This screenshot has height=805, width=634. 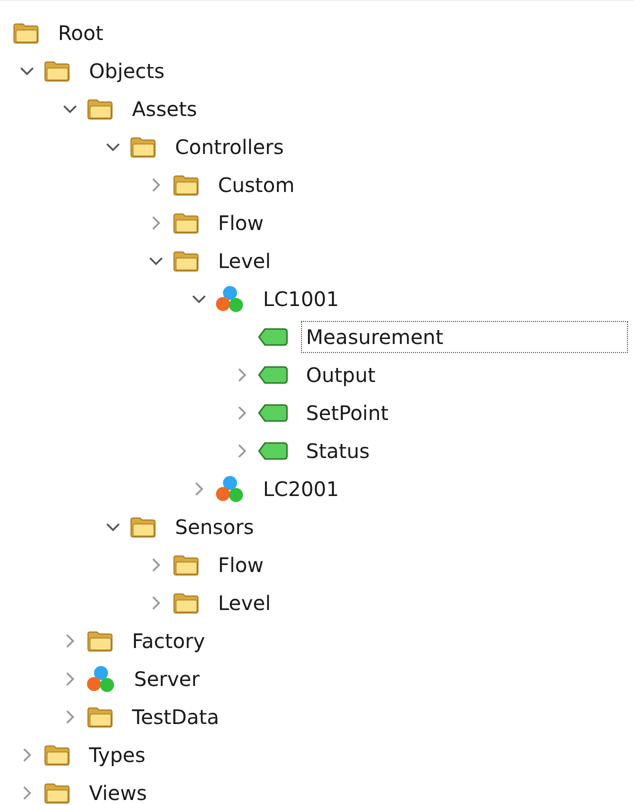 I want to click on tree-item: Root, so click(x=80, y=33).